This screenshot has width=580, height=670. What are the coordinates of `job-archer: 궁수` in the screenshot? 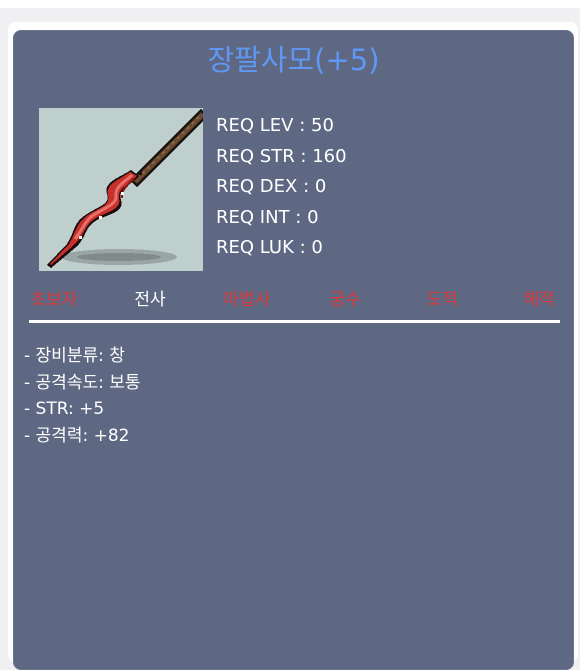 It's located at (345, 300).